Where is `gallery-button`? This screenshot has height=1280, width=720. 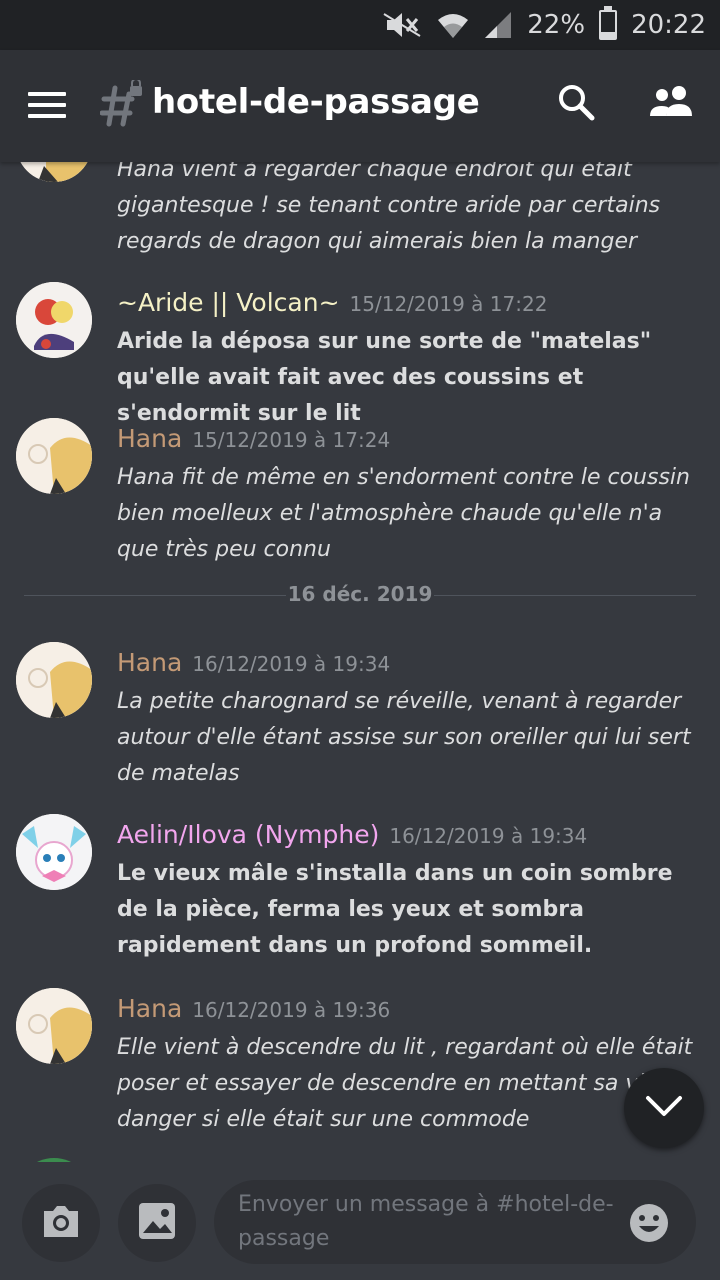
gallery-button is located at coordinates (157, 1223).